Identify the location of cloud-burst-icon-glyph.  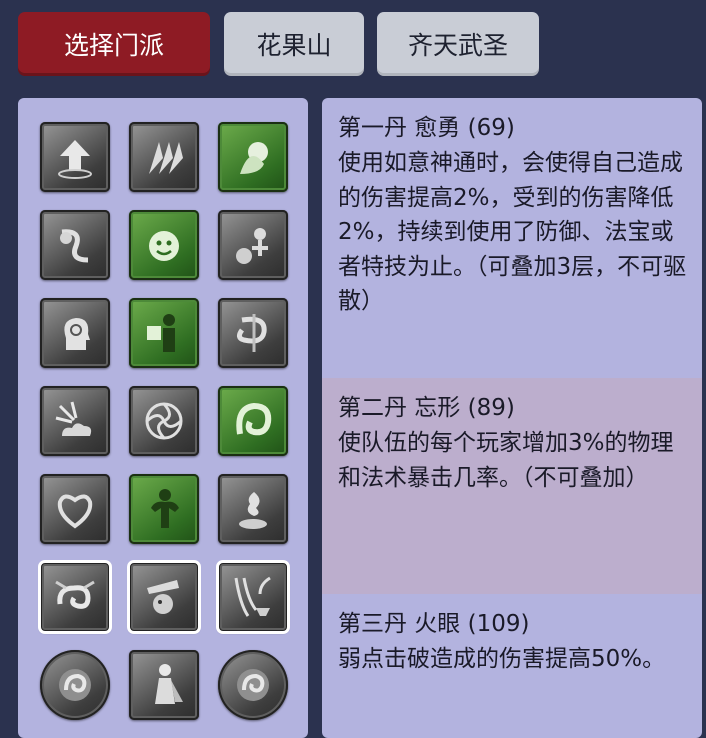
(73, 418).